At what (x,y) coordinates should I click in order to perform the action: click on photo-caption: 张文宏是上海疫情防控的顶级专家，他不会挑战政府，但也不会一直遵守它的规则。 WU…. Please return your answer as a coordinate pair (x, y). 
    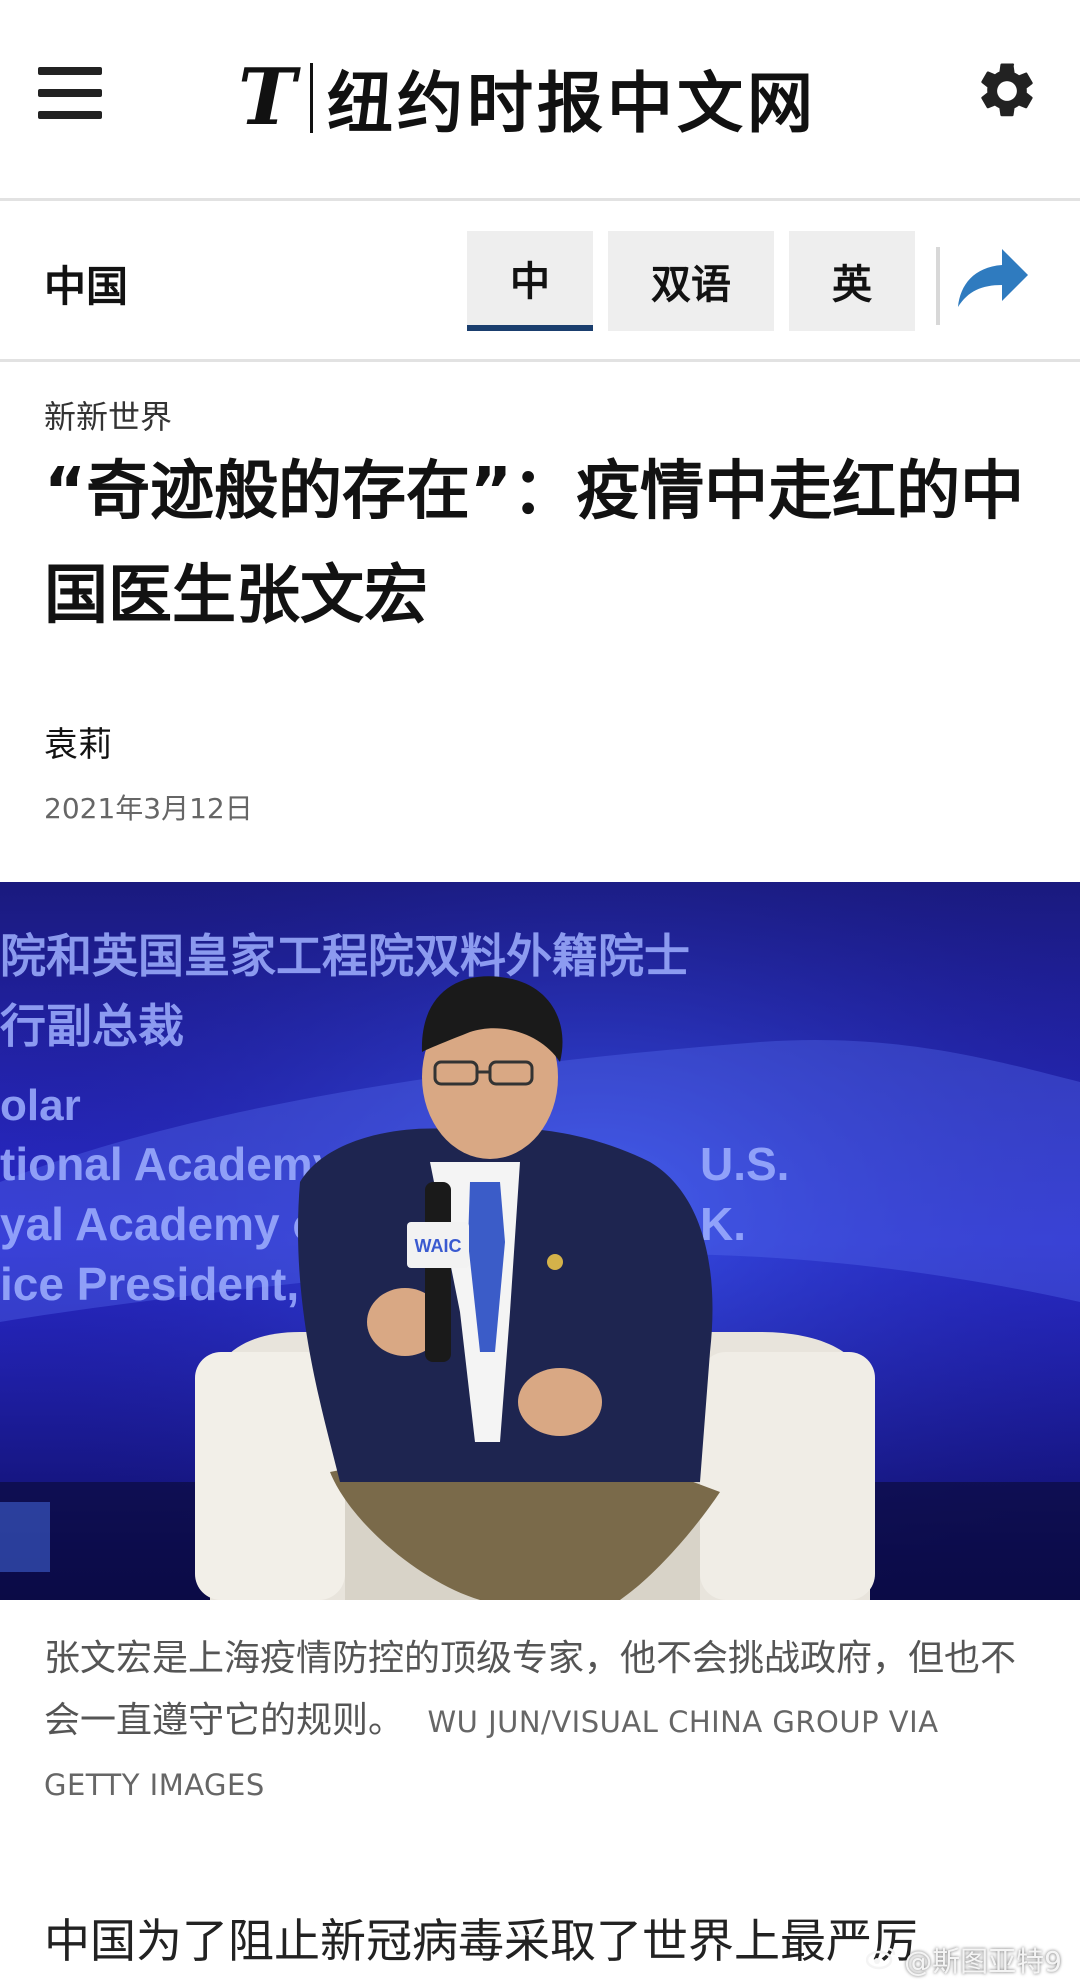
    Looking at the image, I should click on (544, 1722).